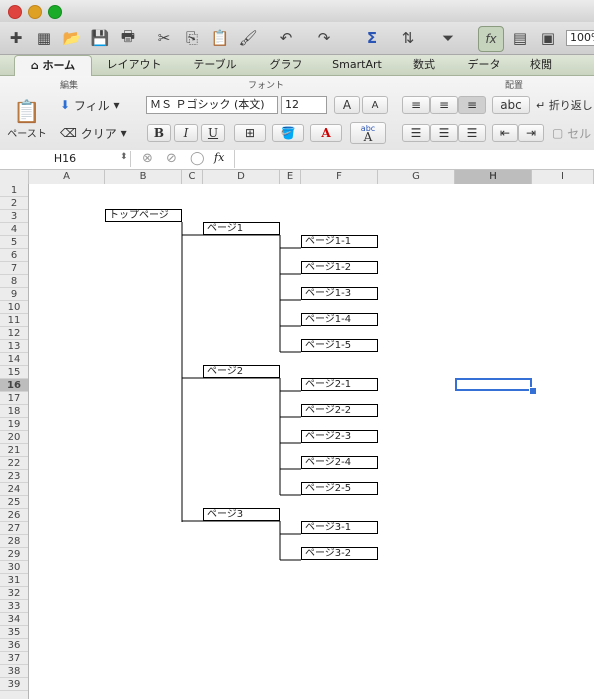 The height and width of the screenshot is (699, 594). I want to click on close-window-button, so click(15, 12).